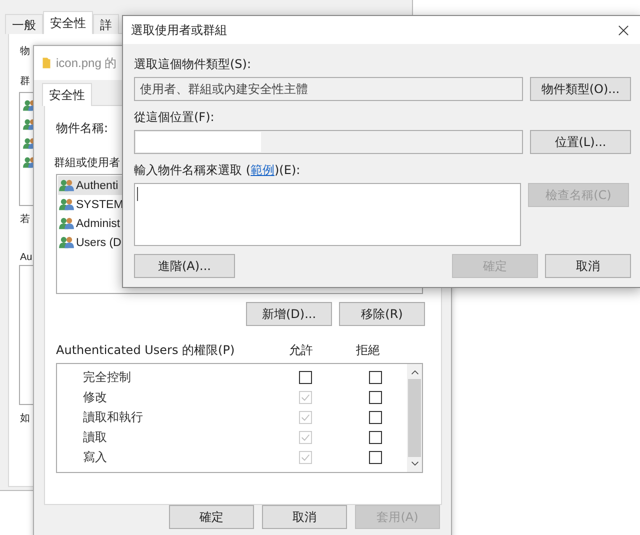 Image resolution: width=640 pixels, height=535 pixels. Describe the element at coordinates (107, 377) in the screenshot. I see `permission-name: 完全控制` at that location.